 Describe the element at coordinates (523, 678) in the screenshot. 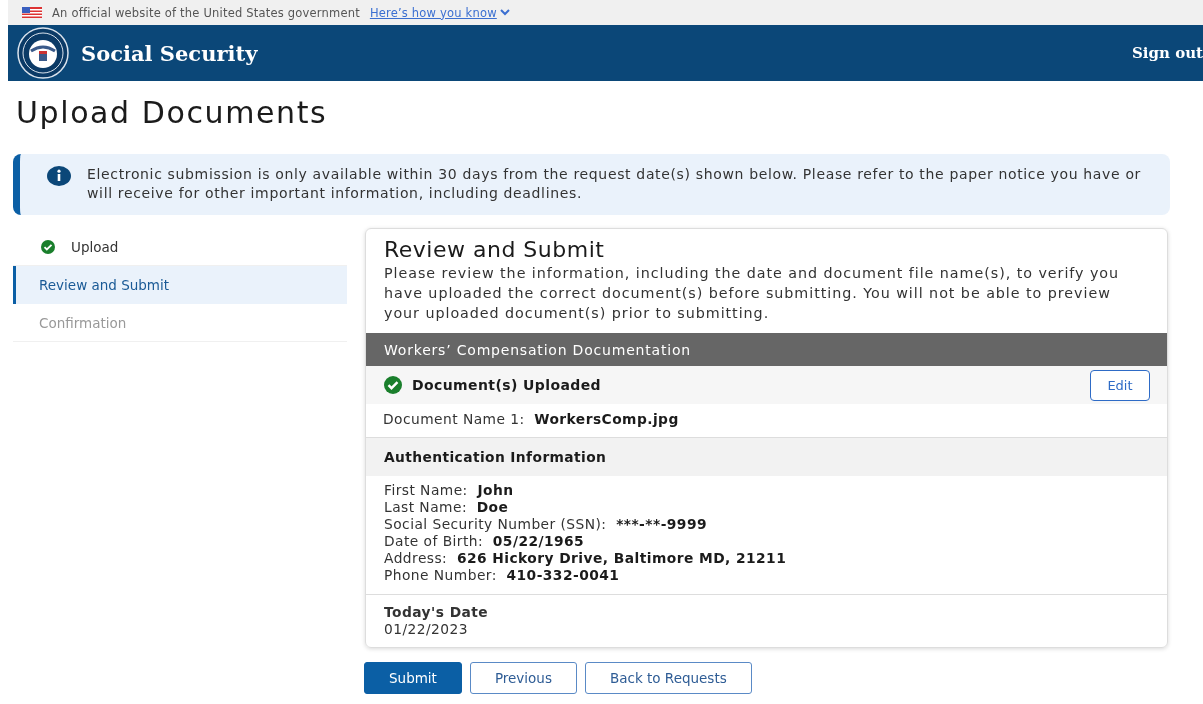

I see `nav-button: Previous` at that location.